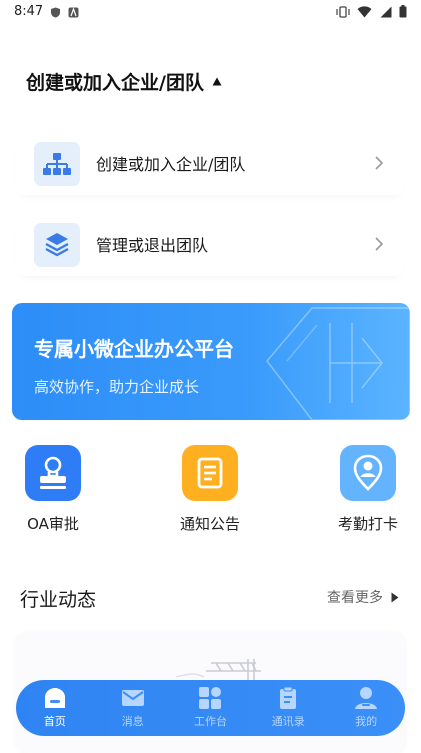 The height and width of the screenshot is (753, 421). Describe the element at coordinates (29, 11) in the screenshot. I see `status-time: 8:47` at that location.